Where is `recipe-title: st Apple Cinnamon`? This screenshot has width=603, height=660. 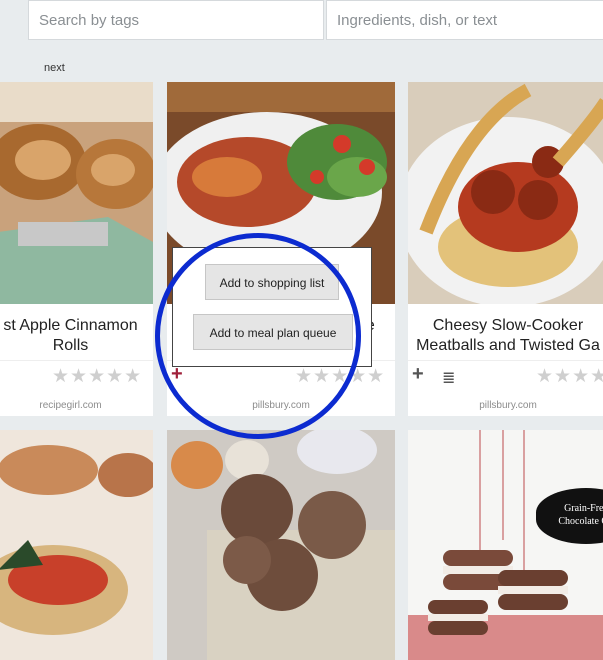
recipe-title: st Apple Cinnamon is located at coordinates (76, 326).